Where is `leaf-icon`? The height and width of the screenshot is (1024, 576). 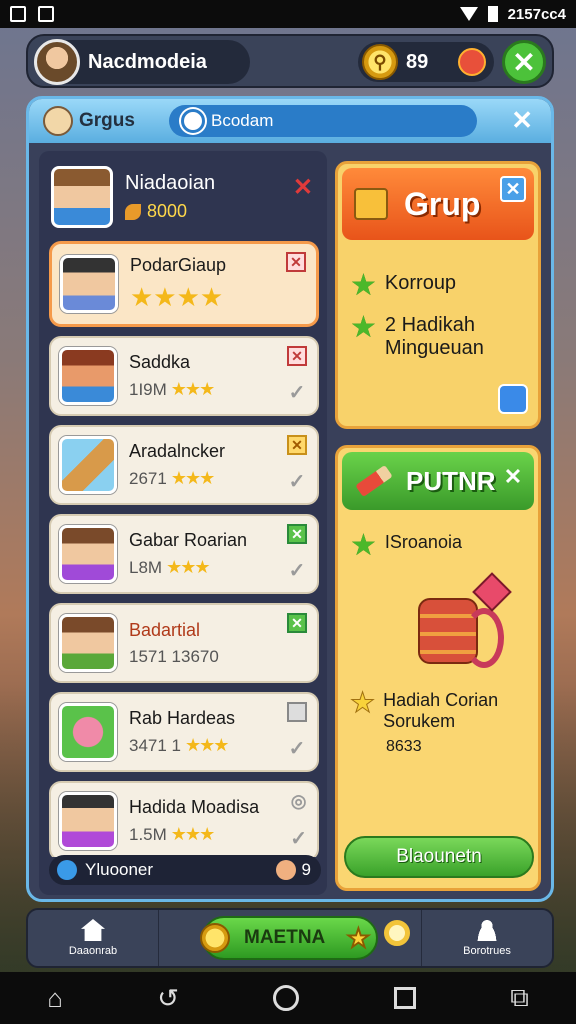
leaf-icon is located at coordinates (133, 211).